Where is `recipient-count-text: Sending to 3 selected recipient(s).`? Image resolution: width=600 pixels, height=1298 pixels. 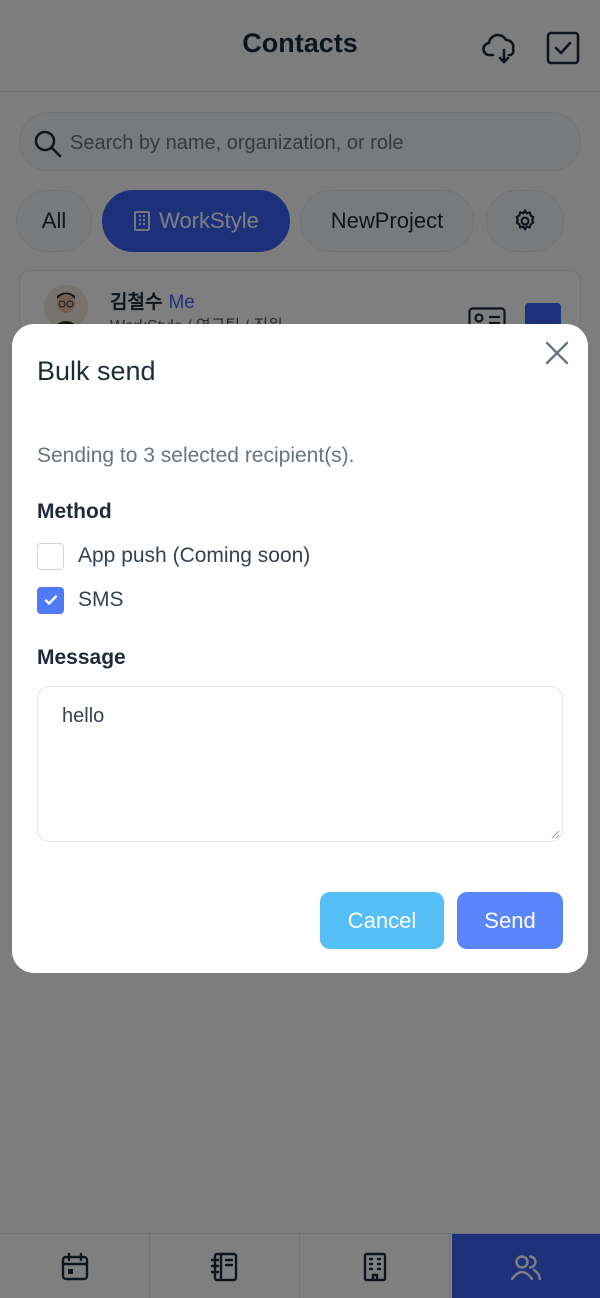
recipient-count-text: Sending to 3 selected recipient(s). is located at coordinates (196, 455).